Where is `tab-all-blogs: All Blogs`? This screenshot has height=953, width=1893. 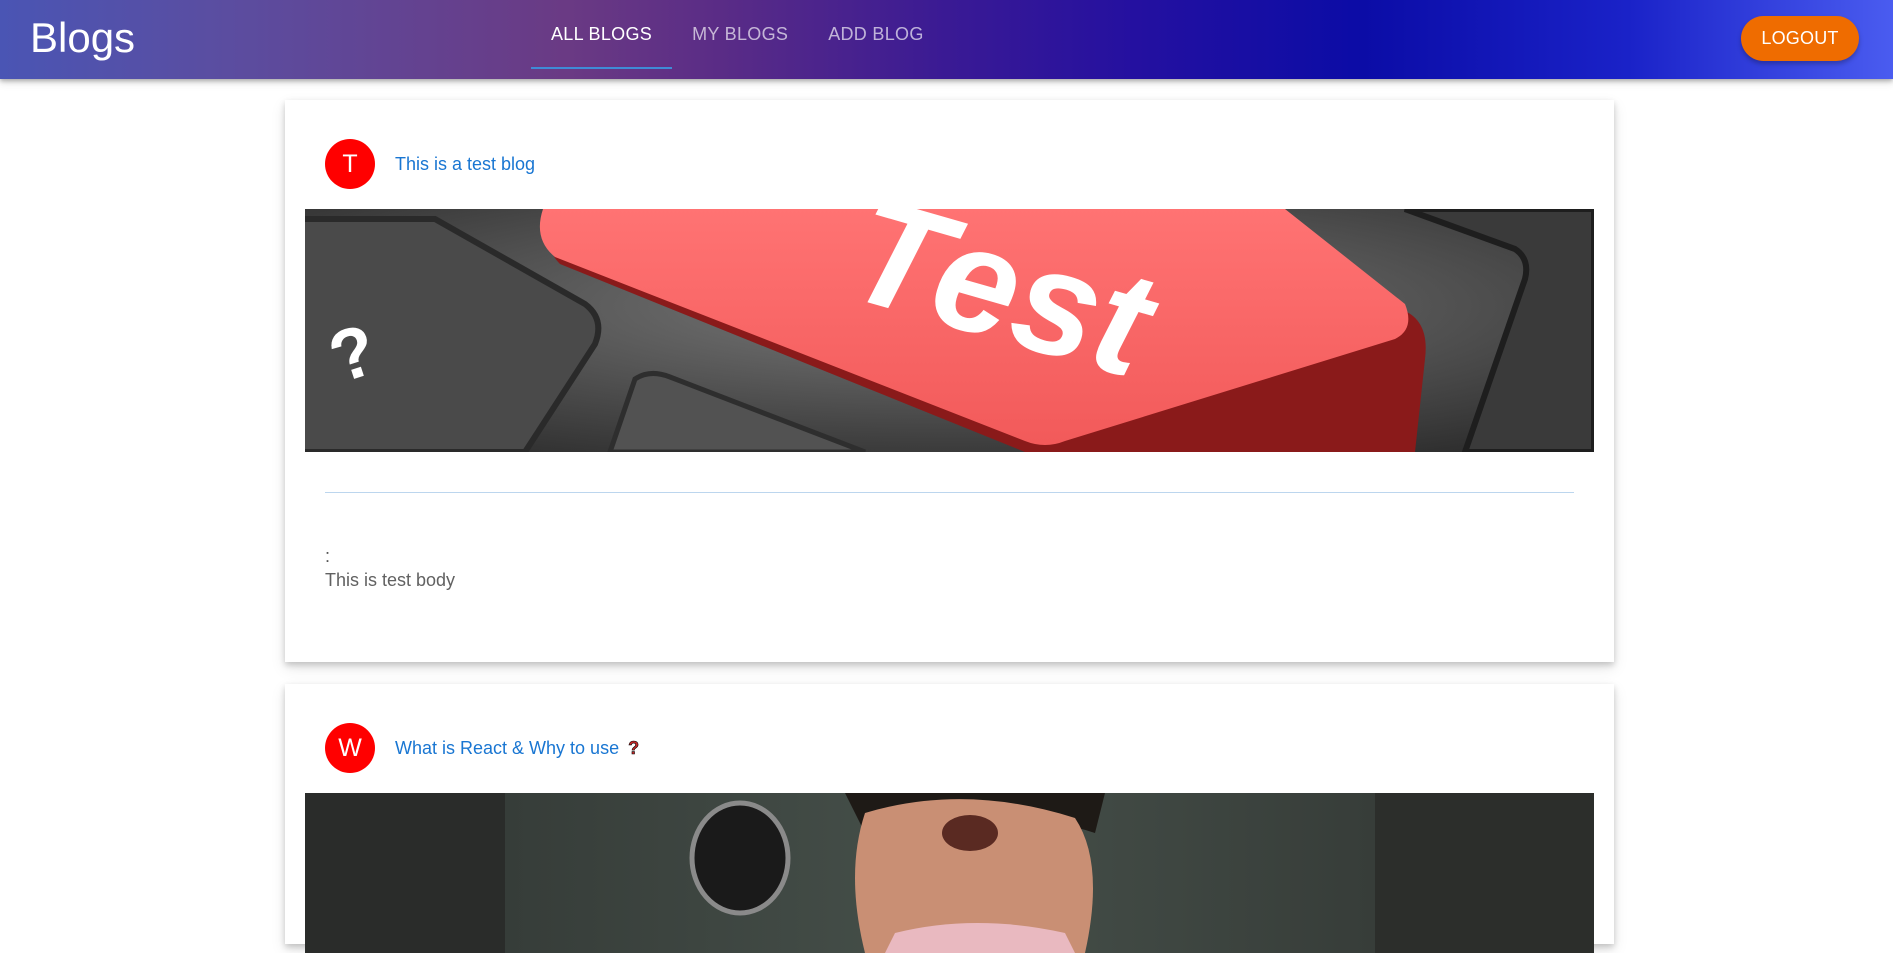
tab-all-blogs: All Blogs is located at coordinates (602, 34).